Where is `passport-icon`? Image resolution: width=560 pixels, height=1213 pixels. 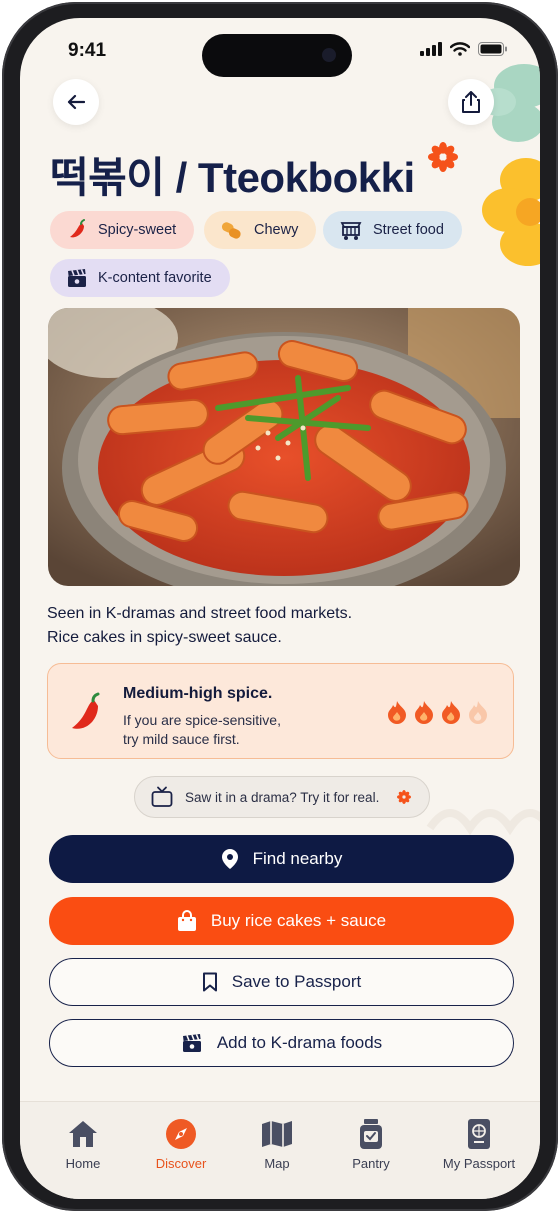
passport-icon is located at coordinates (479, 1134).